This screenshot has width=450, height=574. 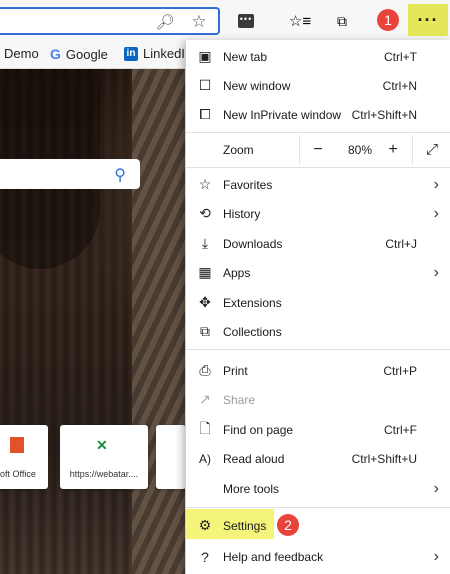 What do you see at coordinates (158, 321) in the screenshot?
I see `background-pillar` at bounding box center [158, 321].